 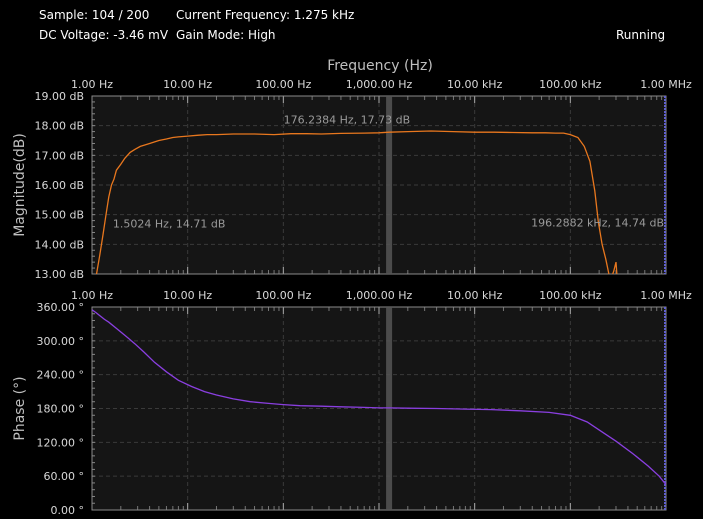 What do you see at coordinates (59, 244) in the screenshot?
I see `magnitude-y-tick-label: 14.00 dB` at bounding box center [59, 244].